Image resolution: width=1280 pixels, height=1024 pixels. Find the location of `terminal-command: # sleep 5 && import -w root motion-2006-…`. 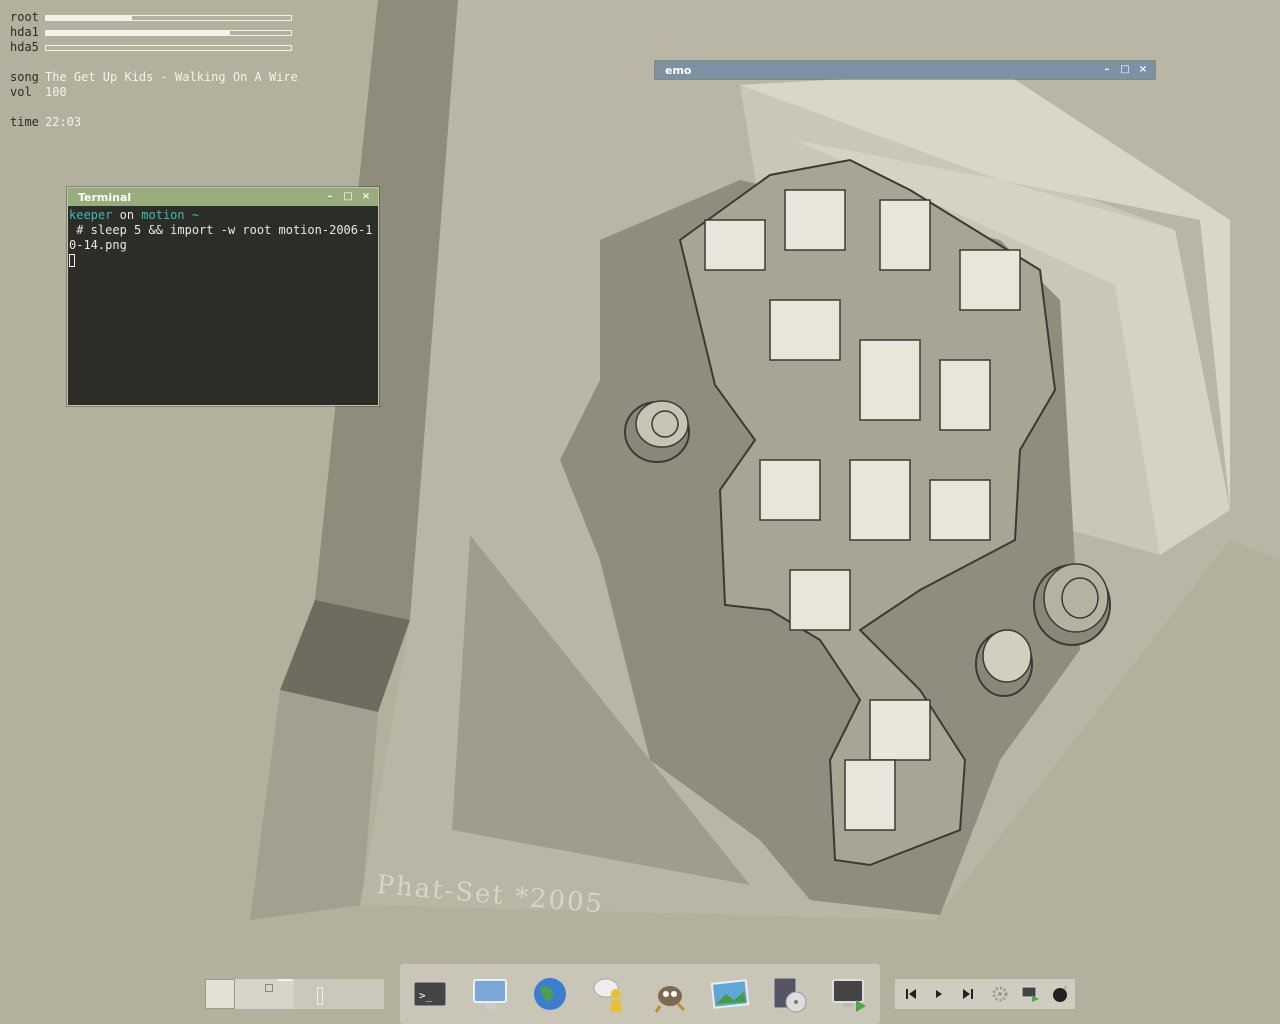

terminal-command: # sleep 5 && import -w root motion-2006-… is located at coordinates (221, 237).